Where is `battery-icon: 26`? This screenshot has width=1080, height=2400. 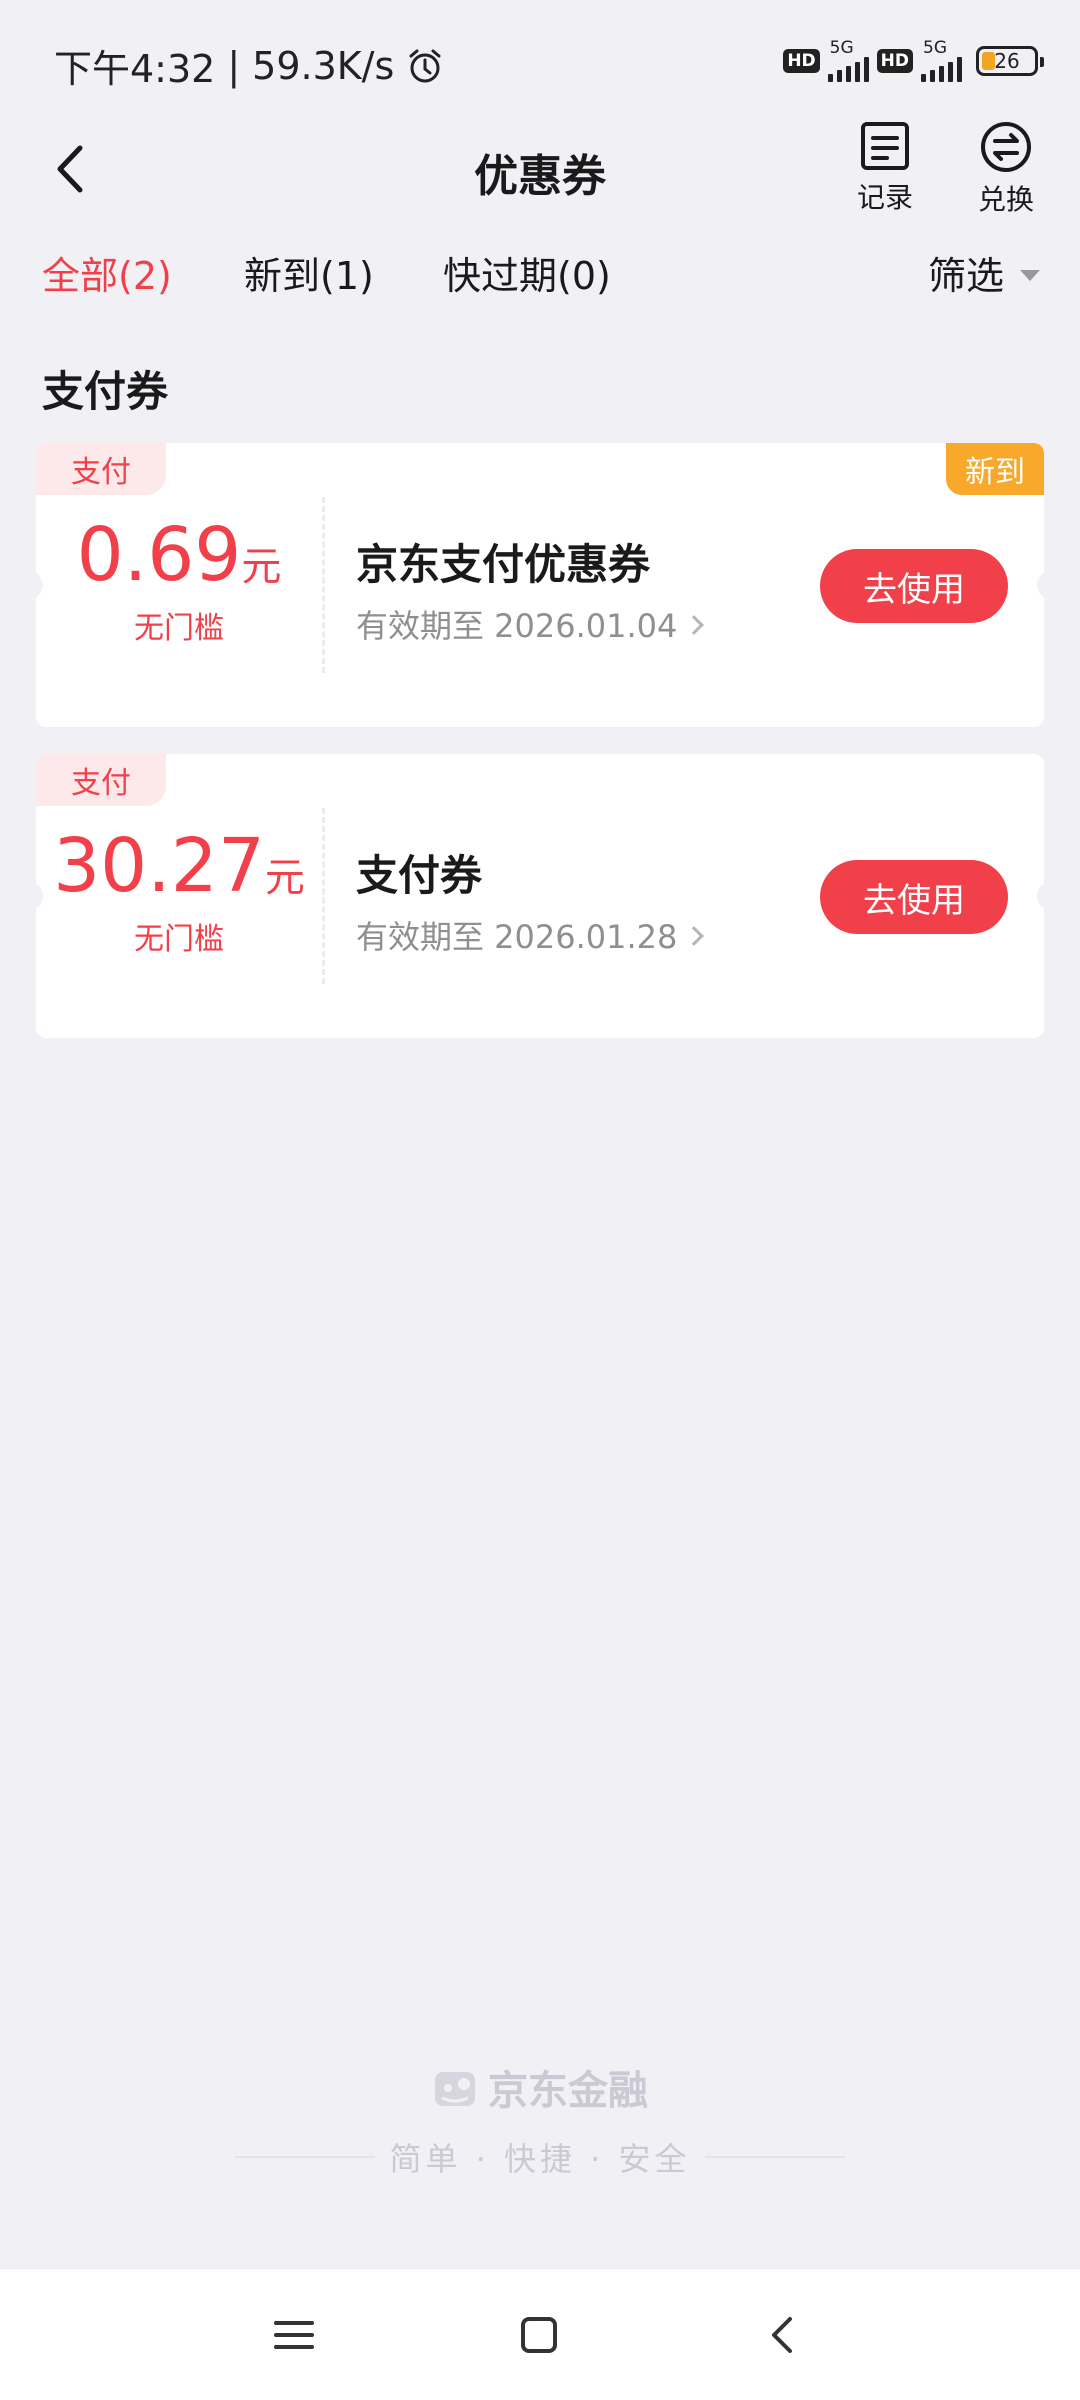 battery-icon: 26 is located at coordinates (1010, 61).